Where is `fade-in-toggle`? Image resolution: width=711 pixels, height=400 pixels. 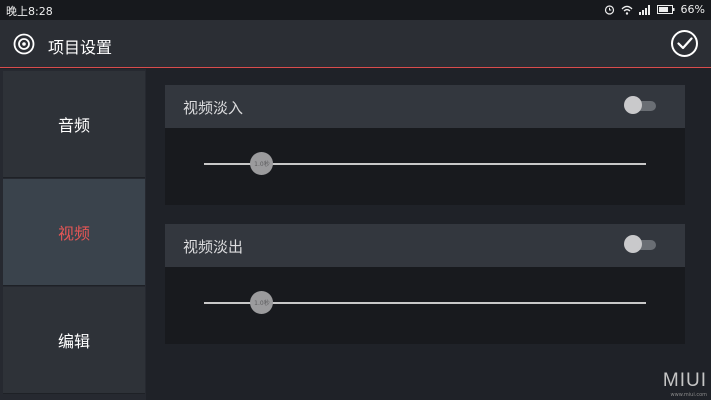 fade-in-toggle is located at coordinates (640, 105).